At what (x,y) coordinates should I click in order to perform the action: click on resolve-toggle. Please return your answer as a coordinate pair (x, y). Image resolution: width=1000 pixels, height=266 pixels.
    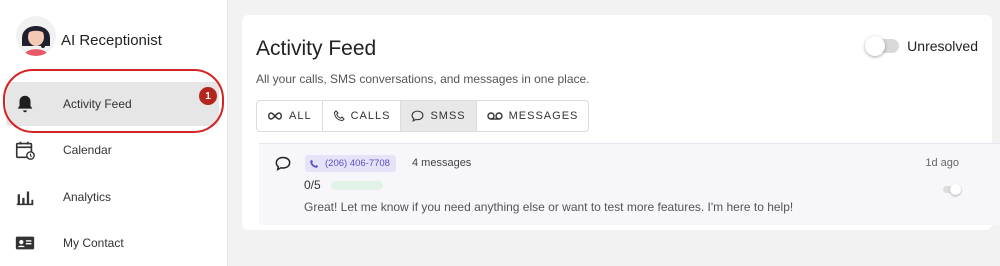
    Looking at the image, I should click on (952, 189).